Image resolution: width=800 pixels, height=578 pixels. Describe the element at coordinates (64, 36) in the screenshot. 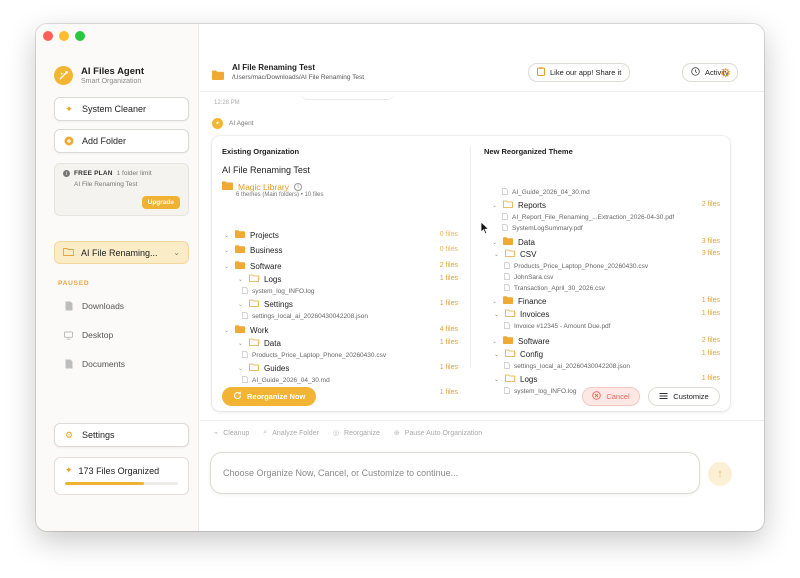

I see `minimize-window-button` at that location.